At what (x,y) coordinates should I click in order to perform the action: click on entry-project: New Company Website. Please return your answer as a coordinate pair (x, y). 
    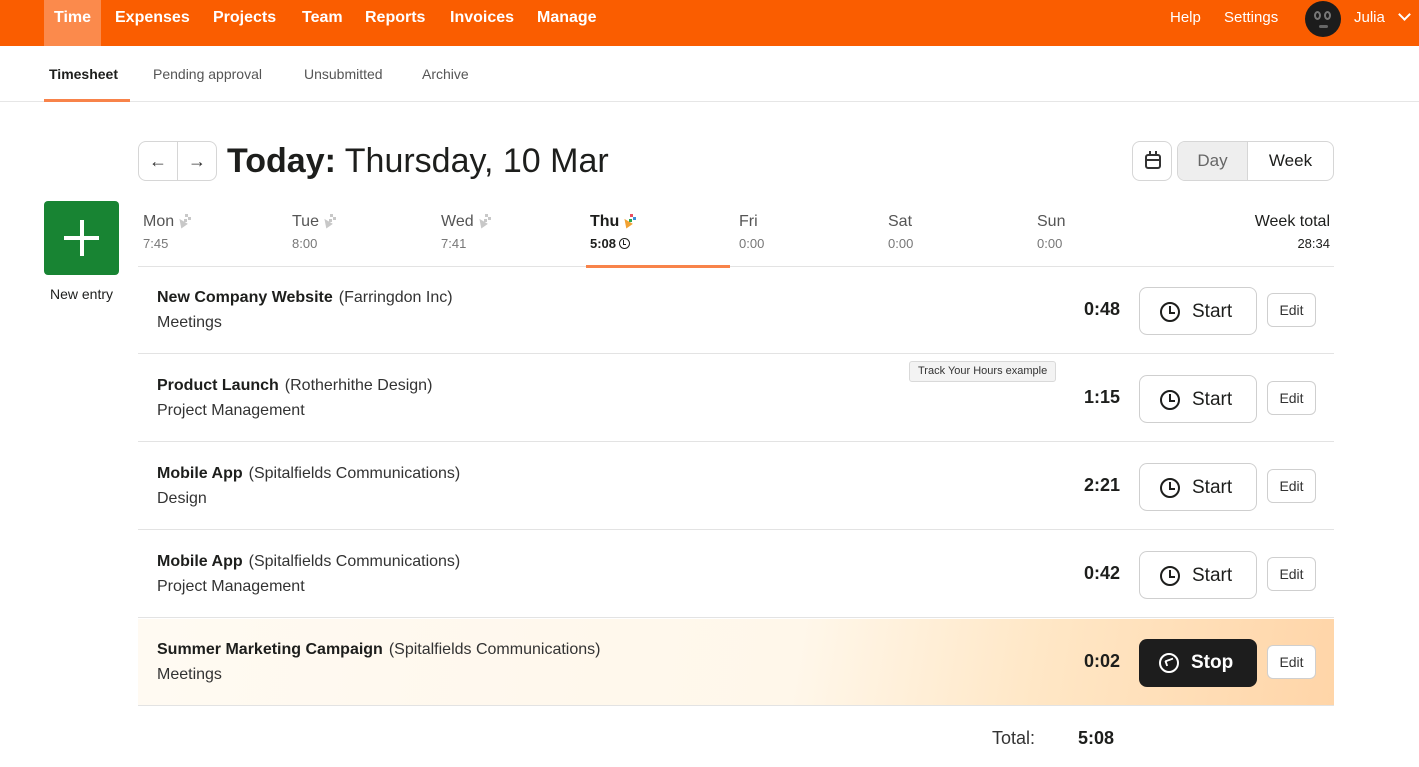
    Looking at the image, I should click on (245, 297).